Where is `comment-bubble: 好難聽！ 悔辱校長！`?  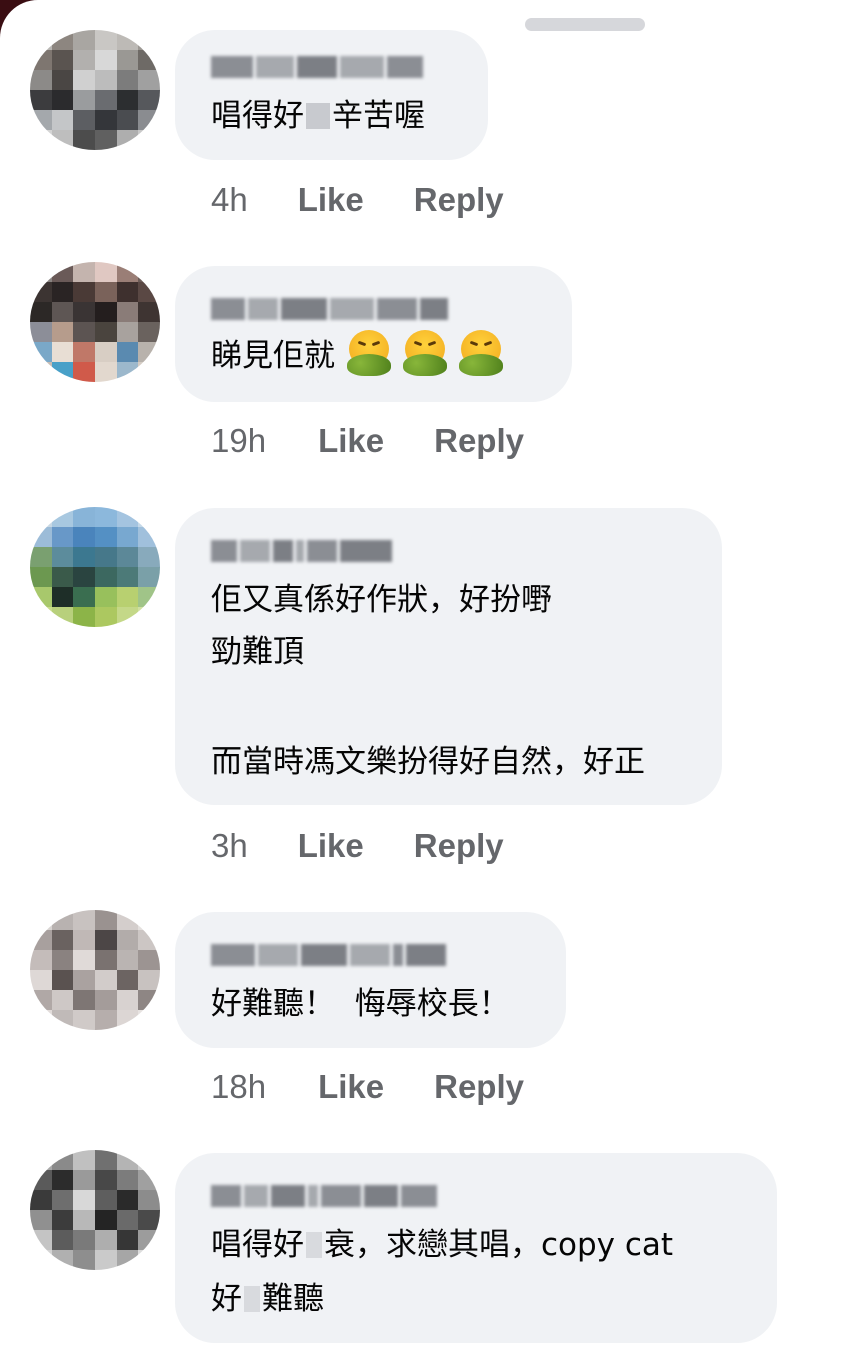
comment-bubble: 好難聽！ 悔辱校長！ is located at coordinates (370, 980).